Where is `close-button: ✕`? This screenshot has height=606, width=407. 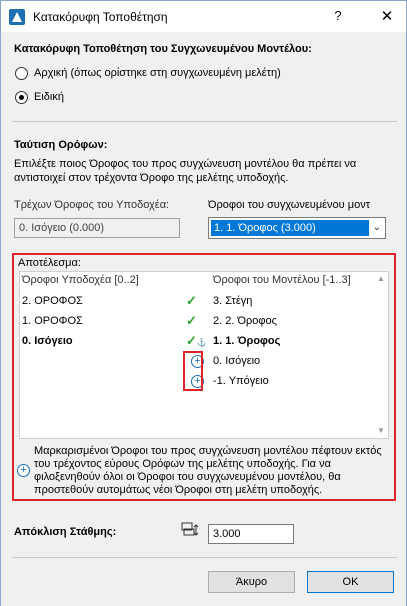
close-button: ✕ is located at coordinates (387, 17).